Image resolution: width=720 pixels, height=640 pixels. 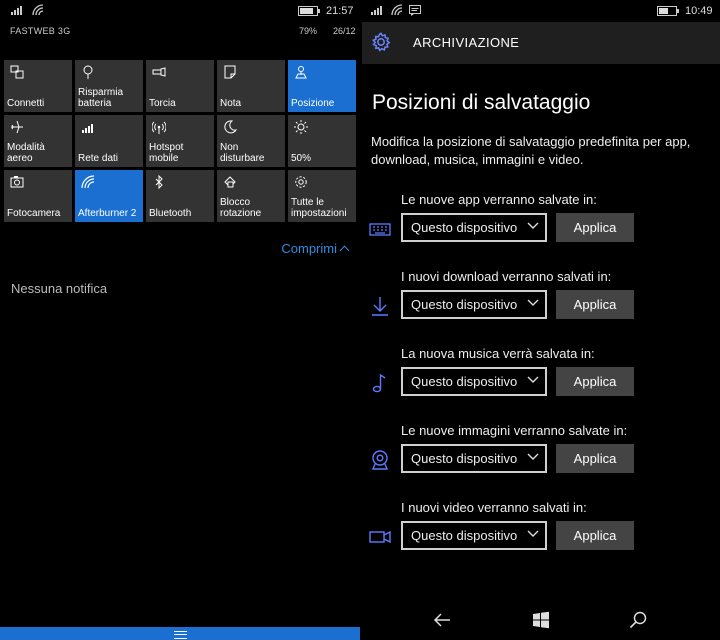 I want to click on quick-action-tile: Blocco rotazione, so click(x=251, y=196).